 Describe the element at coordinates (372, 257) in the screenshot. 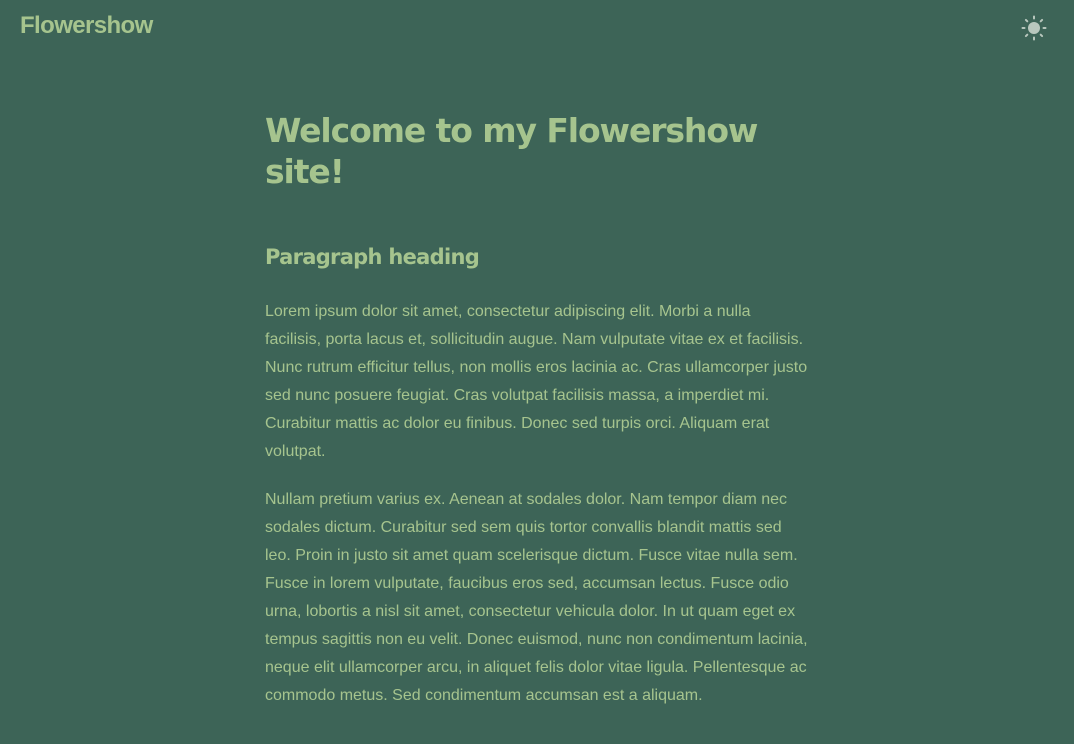

I see `section-heading: Paragraph heading` at that location.